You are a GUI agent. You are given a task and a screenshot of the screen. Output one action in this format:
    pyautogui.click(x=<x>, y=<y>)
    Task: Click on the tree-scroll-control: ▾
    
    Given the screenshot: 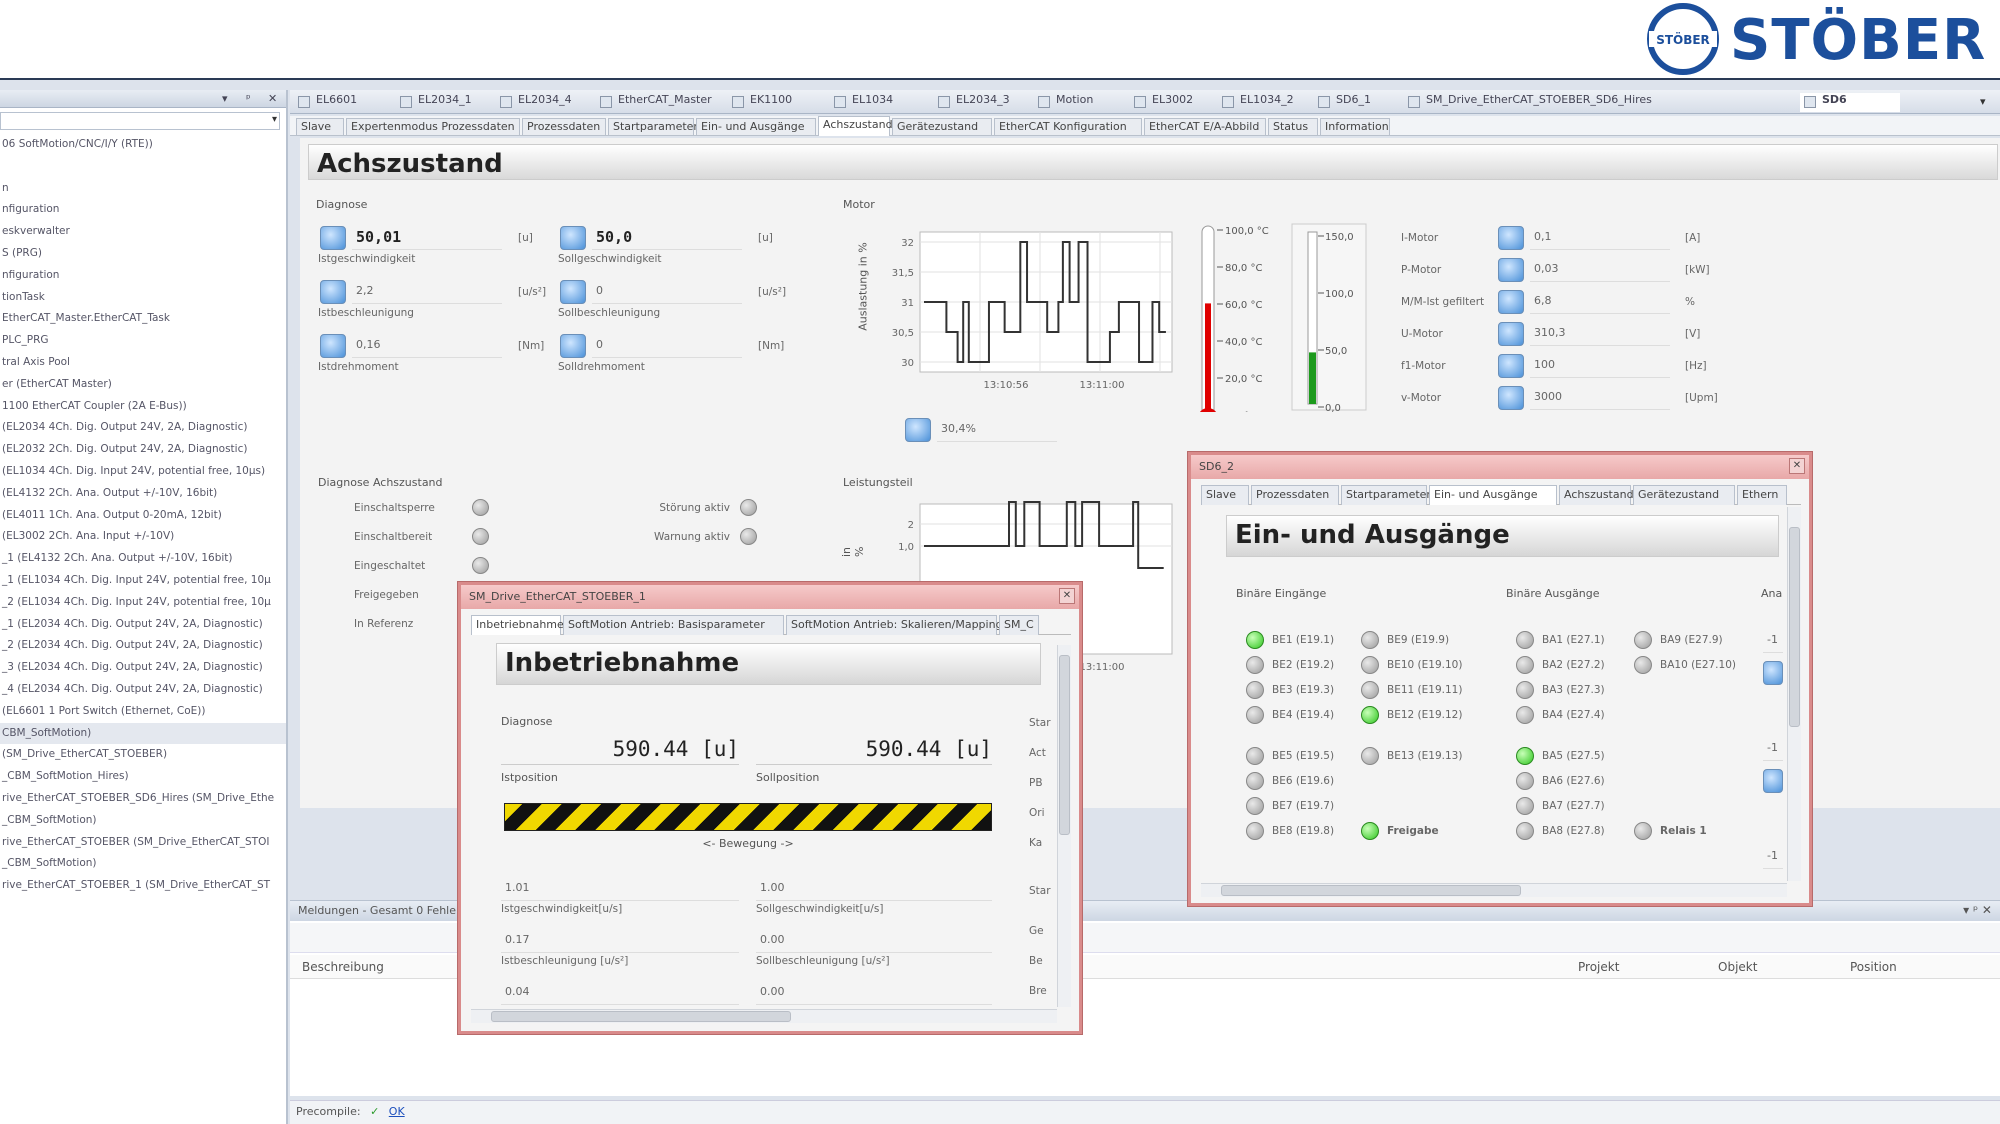 What is the action you would take?
    pyautogui.click(x=140, y=121)
    